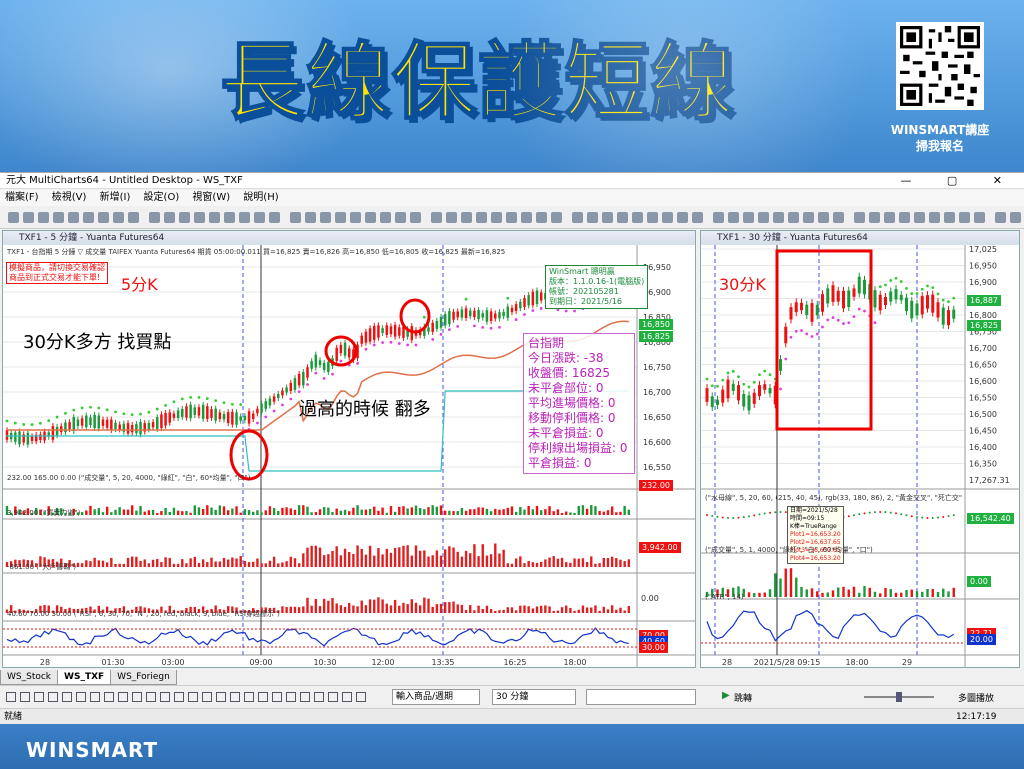 This screenshot has height=769, width=1024. Describe the element at coordinates (976, 697) in the screenshot. I see `multi-play-button: 多圖播放` at that location.